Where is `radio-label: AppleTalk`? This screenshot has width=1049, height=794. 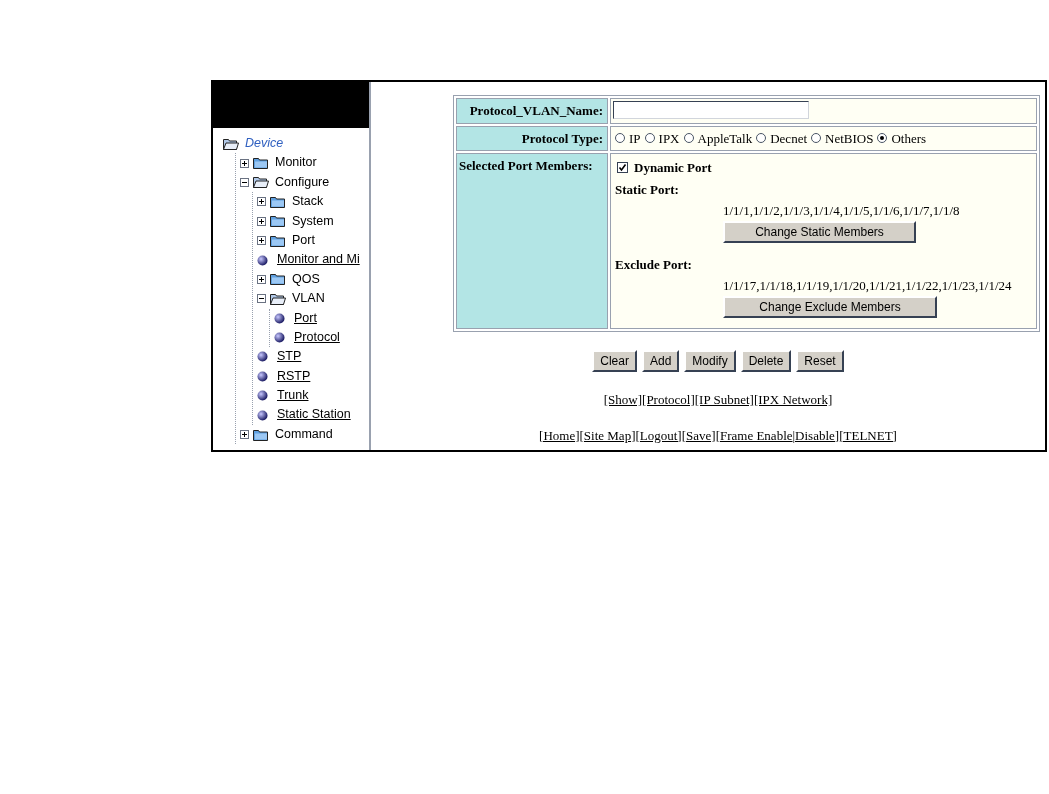
radio-label: AppleTalk is located at coordinates (725, 138).